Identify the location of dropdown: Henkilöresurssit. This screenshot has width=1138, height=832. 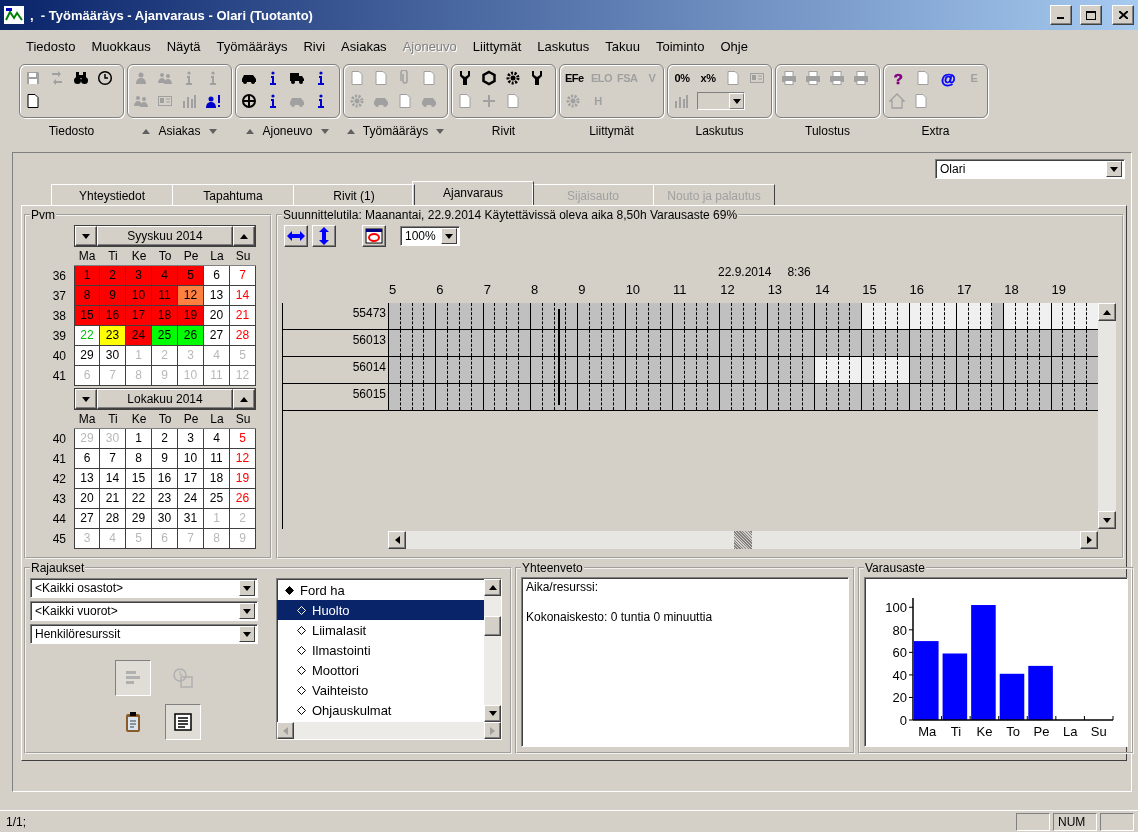
(144, 634).